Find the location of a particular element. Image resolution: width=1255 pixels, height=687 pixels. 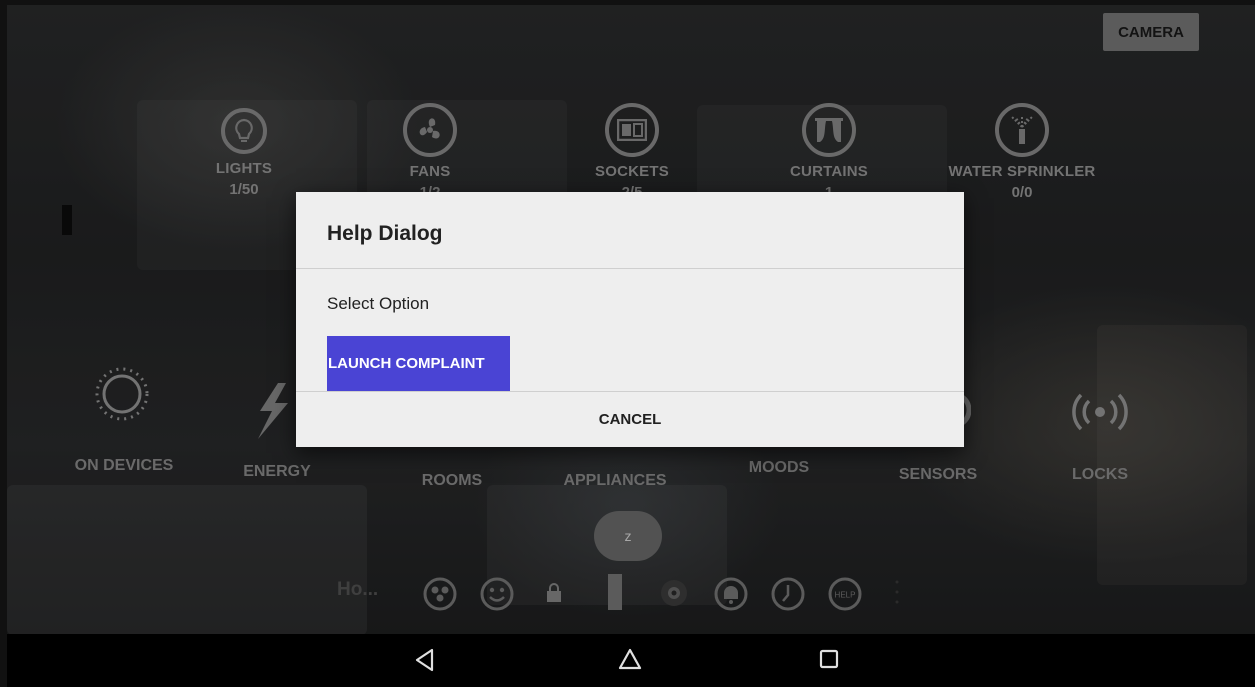

home-icon is located at coordinates (630, 662).